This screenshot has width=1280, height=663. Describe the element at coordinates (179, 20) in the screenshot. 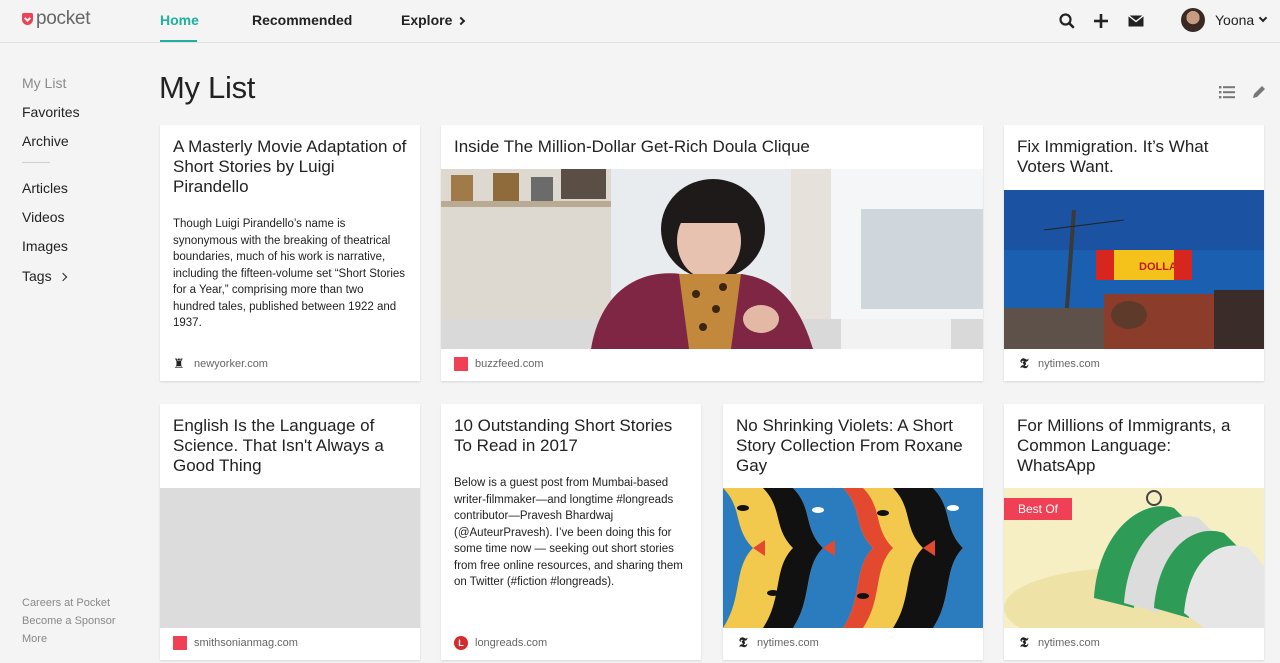

I see `tab-home: Home` at that location.